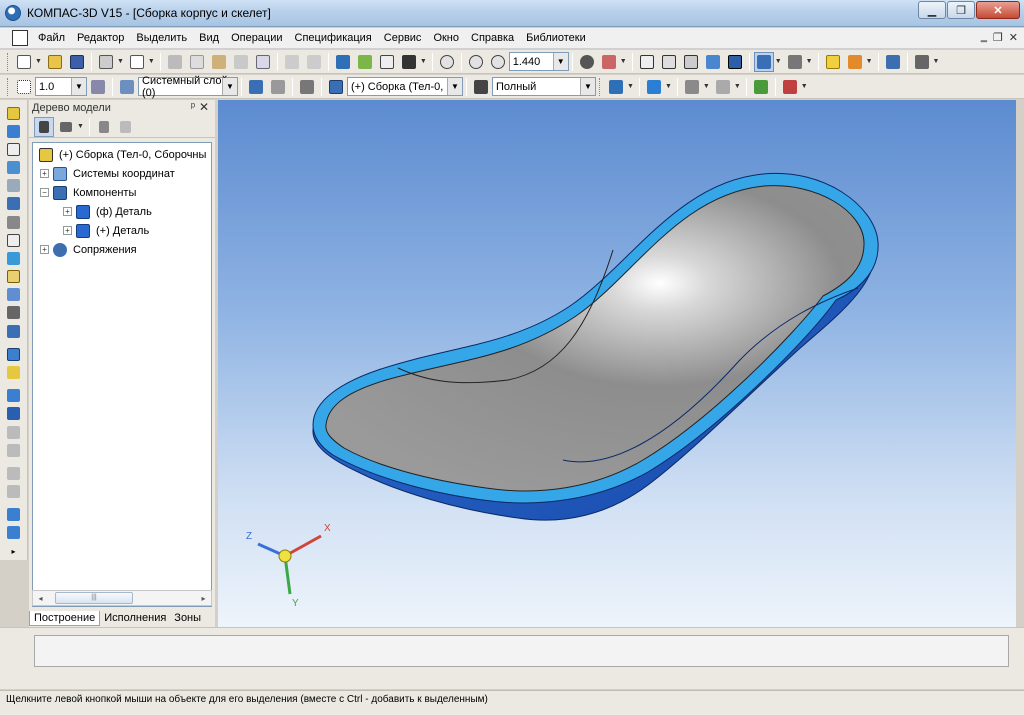  Describe the element at coordinates (292, 62) in the screenshot. I see `undo-icon` at that location.